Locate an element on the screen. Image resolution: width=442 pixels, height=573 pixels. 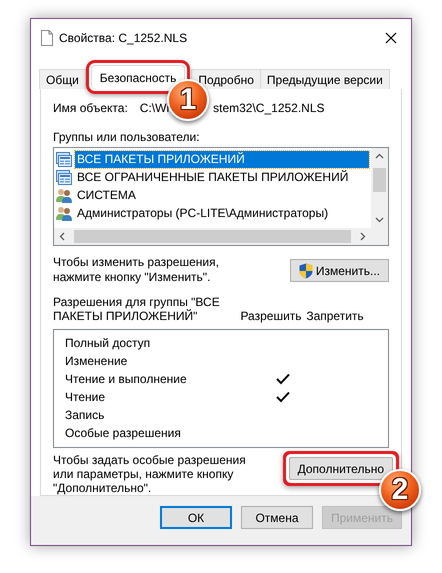
list-item: СИСТЕМА is located at coordinates (106, 195).